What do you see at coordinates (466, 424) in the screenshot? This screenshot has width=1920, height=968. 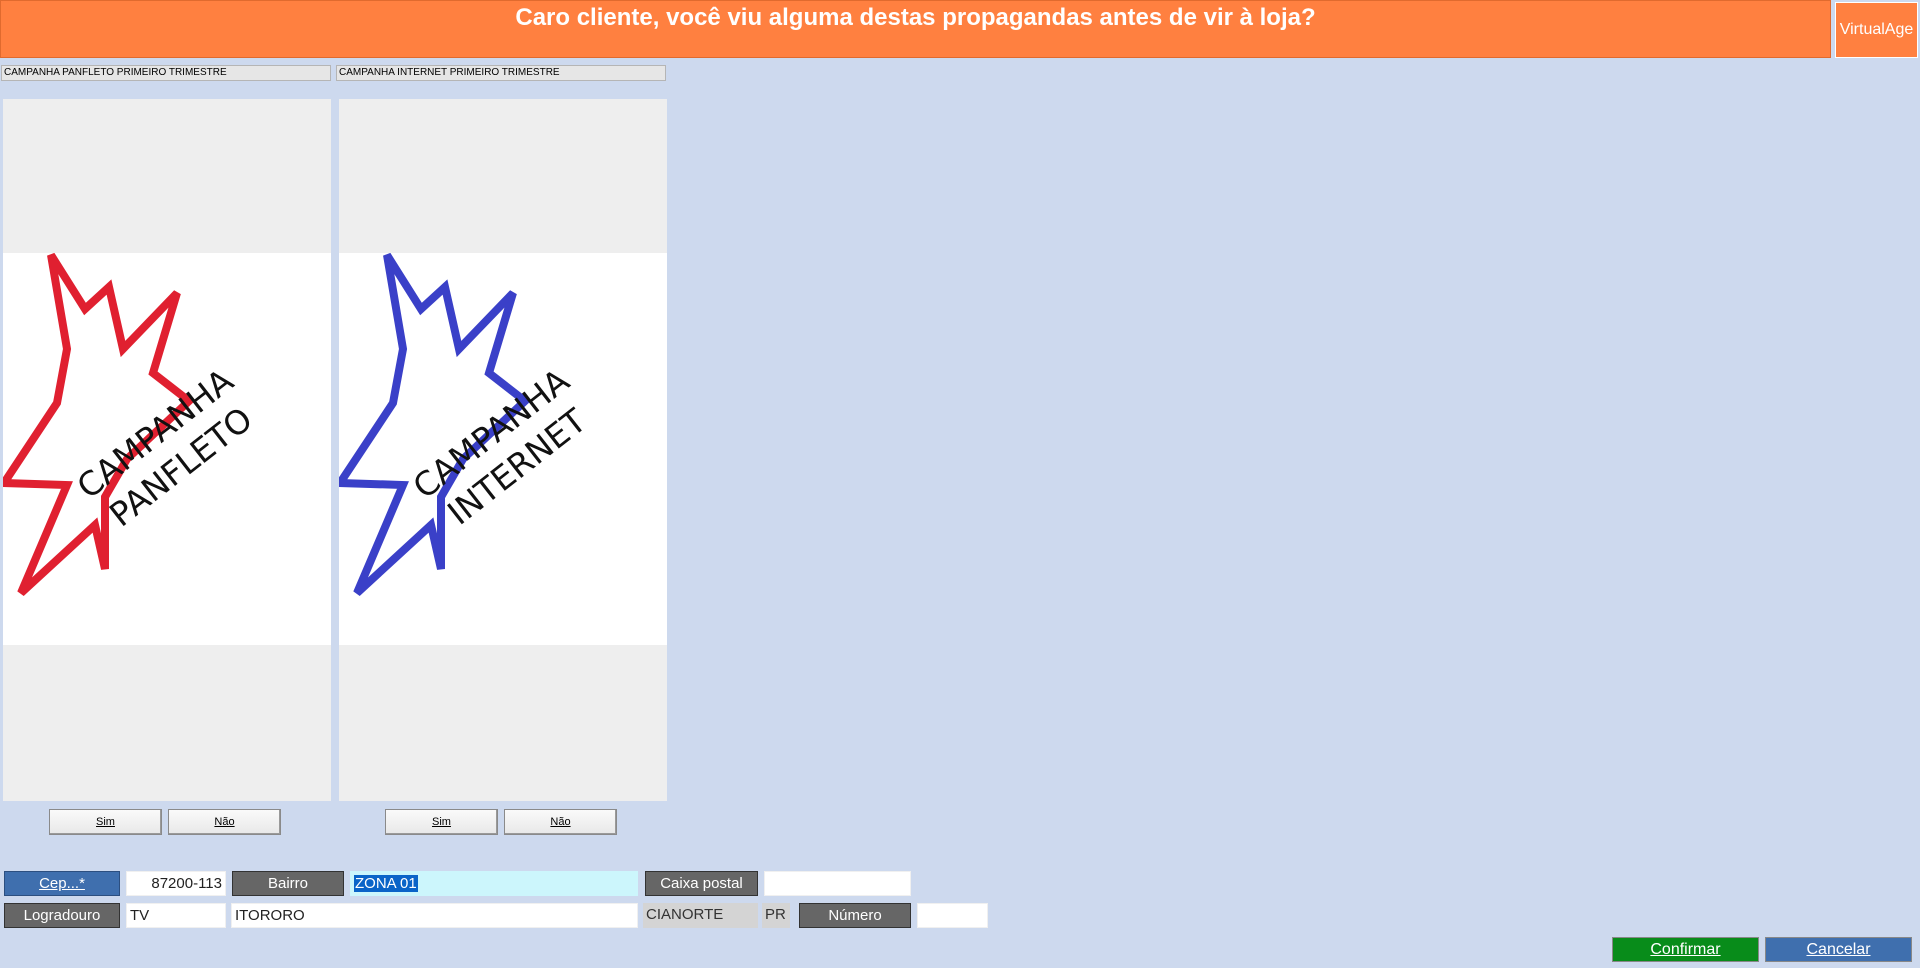 I see `starburst-icon: CAMPANHA INTERNET` at bounding box center [466, 424].